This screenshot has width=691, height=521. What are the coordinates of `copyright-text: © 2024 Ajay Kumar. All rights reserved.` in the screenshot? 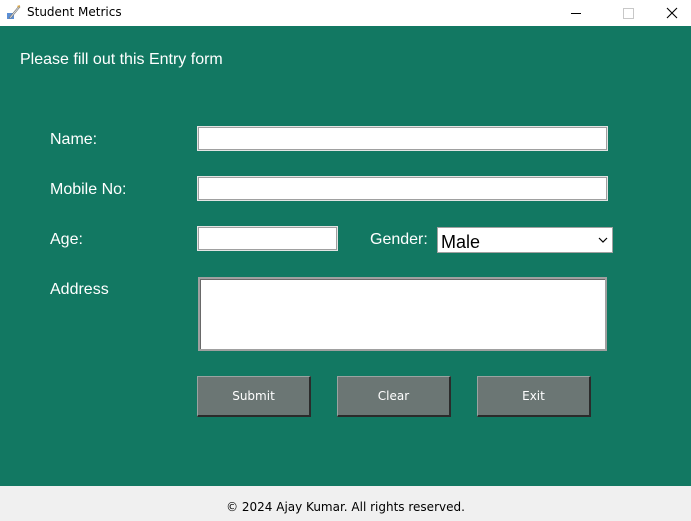 It's located at (345, 507).